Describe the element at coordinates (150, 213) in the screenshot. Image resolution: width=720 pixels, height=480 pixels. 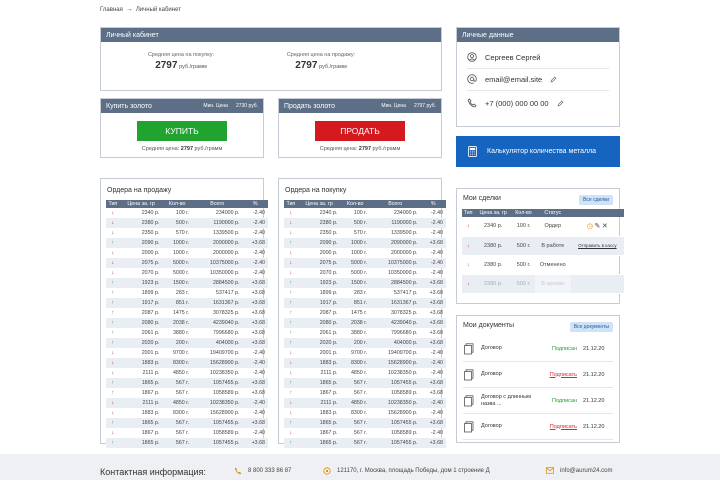
I see `cell-price: 2340 р.` at that location.